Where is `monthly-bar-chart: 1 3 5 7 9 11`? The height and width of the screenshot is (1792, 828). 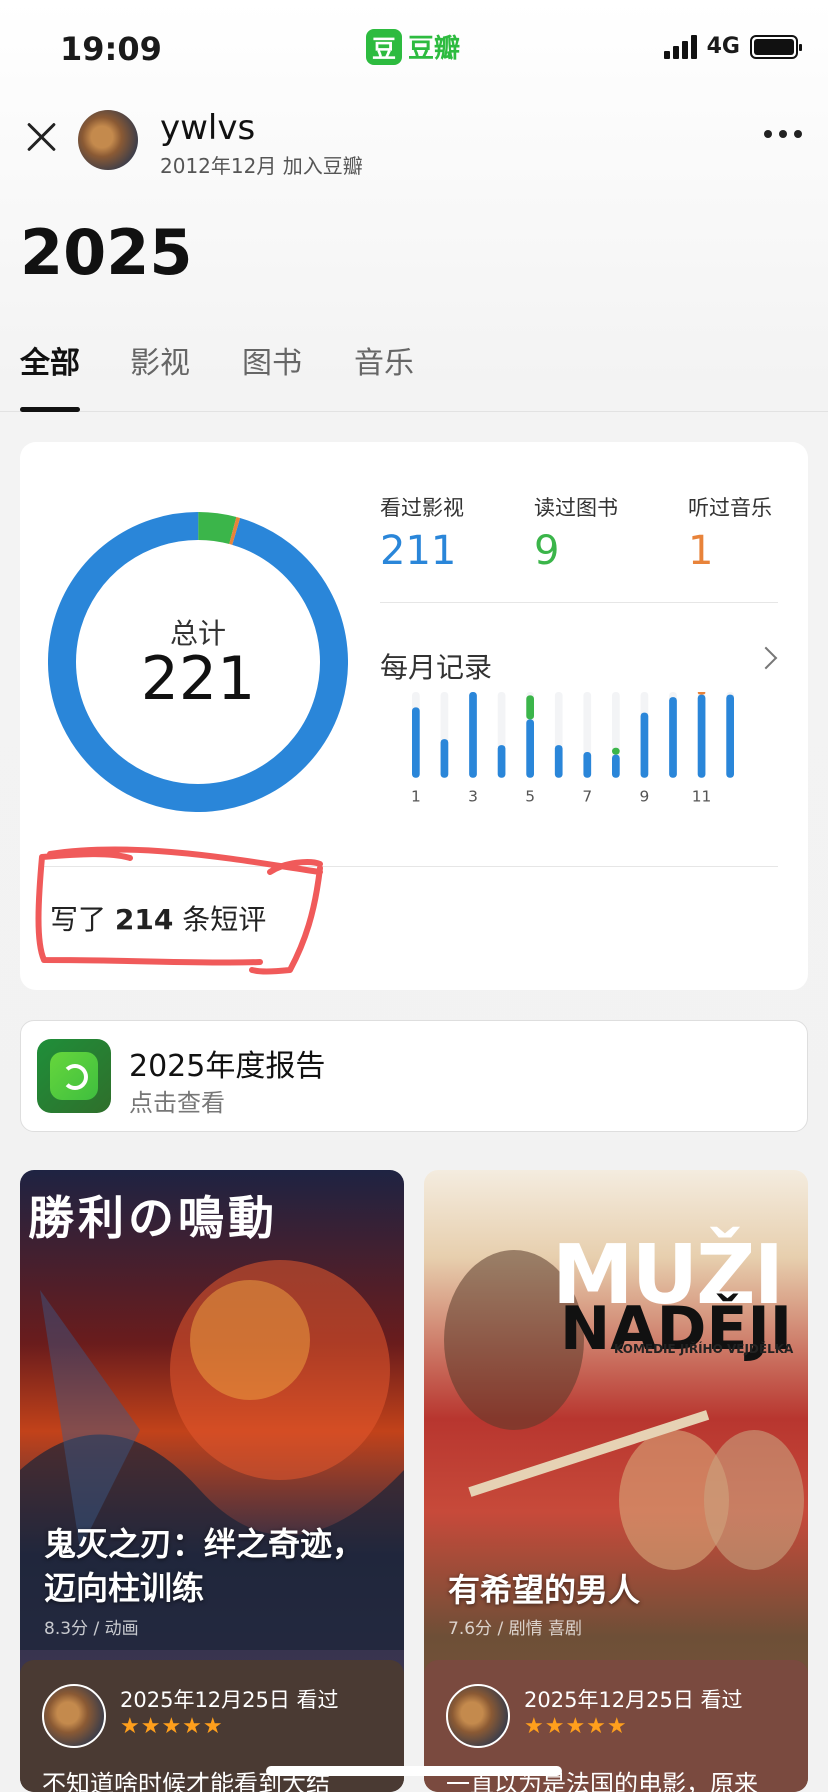
monthly-bar-chart: 1 3 5 7 9 11 is located at coordinates (580, 752).